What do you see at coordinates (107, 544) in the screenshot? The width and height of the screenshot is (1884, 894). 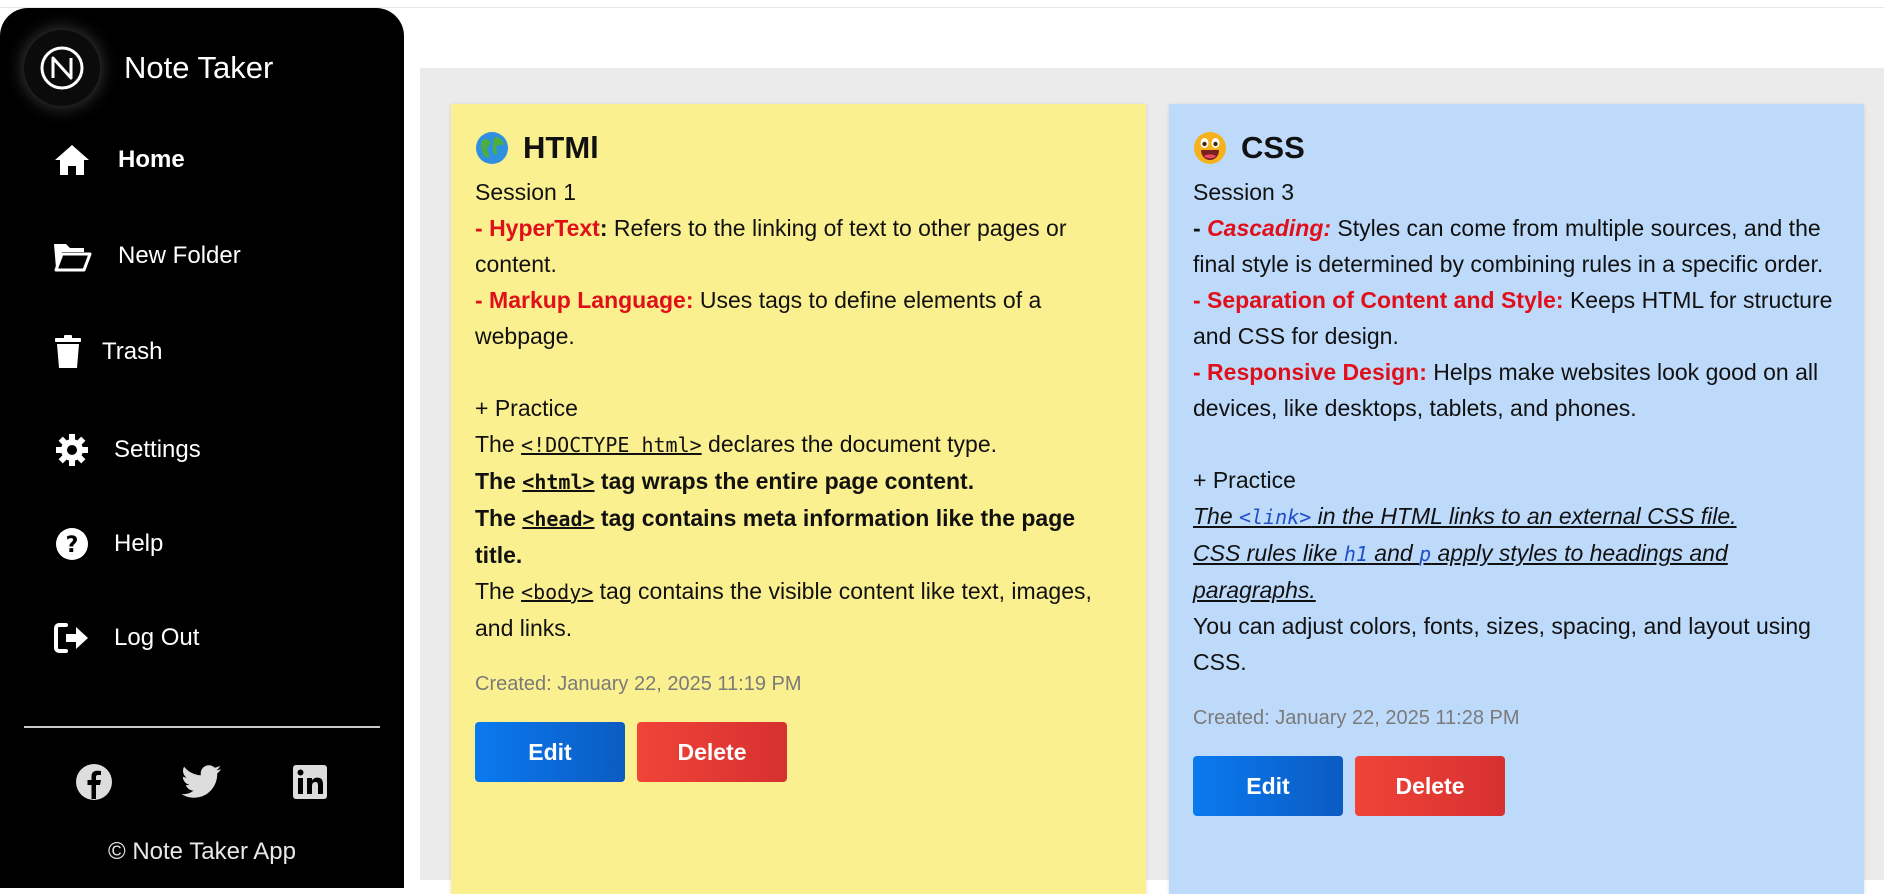 I see `nav-item-help: ? Help` at bounding box center [107, 544].